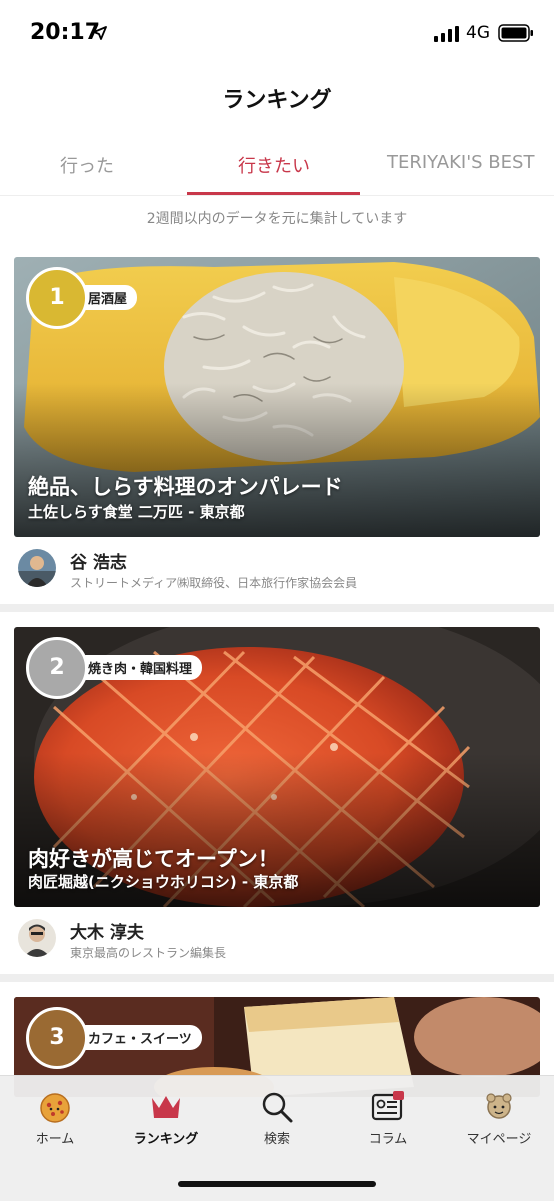  Describe the element at coordinates (277, 570) in the screenshot. I see `author-row: 谷 浩志 ストリートメディア㈱取締役、日本旅行作家協会会員` at that location.